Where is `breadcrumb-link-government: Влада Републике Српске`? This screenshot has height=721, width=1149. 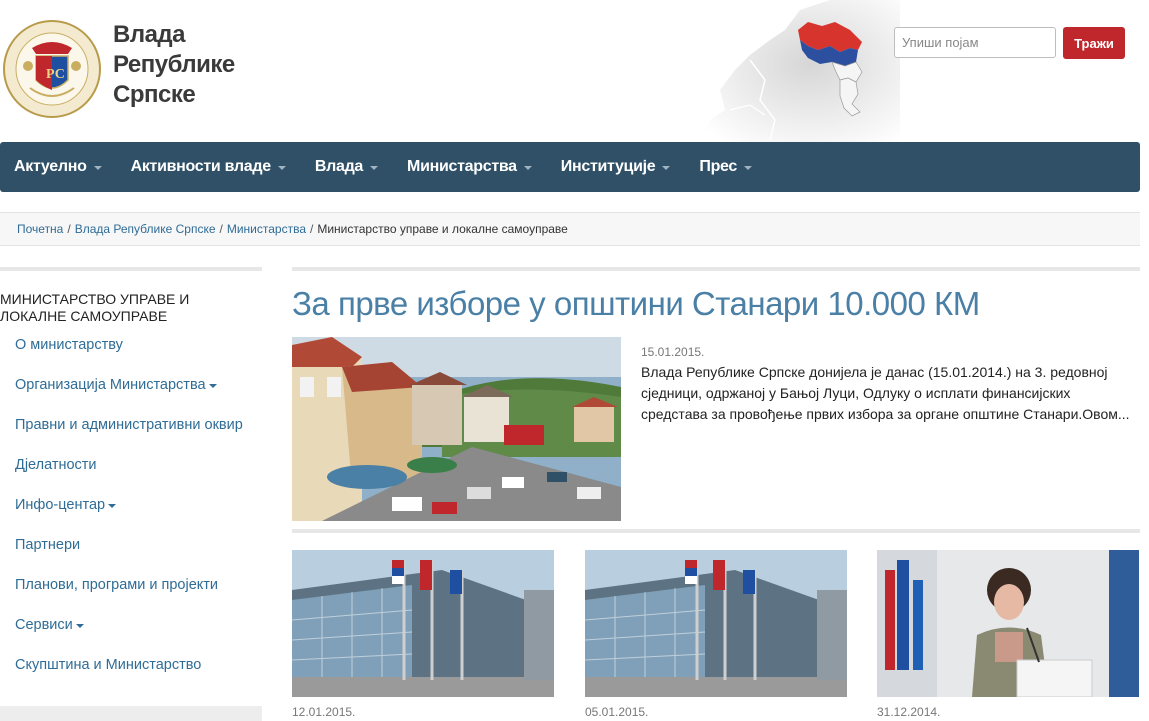 breadcrumb-link-government: Влада Републике Српске is located at coordinates (145, 229).